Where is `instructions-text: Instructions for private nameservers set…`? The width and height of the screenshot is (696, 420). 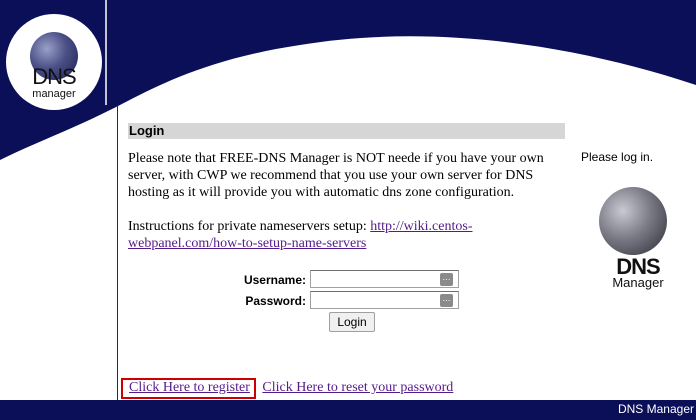
instructions-text: Instructions for private nameservers set… is located at coordinates (346, 235).